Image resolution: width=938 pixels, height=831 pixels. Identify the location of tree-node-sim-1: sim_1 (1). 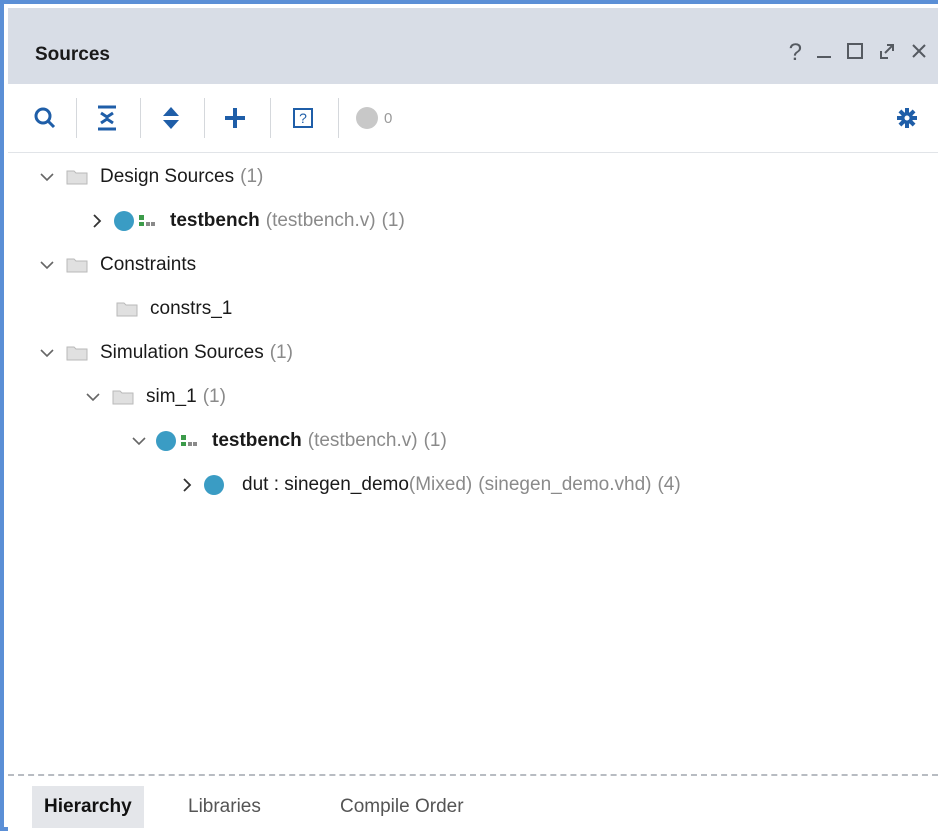
(155, 397).